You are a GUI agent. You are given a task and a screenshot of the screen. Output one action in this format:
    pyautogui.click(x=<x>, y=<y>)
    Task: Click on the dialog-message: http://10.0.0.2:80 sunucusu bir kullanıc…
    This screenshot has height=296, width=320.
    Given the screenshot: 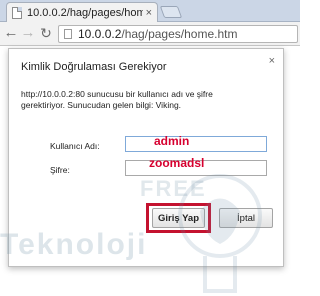 What is the action you would take?
    pyautogui.click(x=146, y=100)
    